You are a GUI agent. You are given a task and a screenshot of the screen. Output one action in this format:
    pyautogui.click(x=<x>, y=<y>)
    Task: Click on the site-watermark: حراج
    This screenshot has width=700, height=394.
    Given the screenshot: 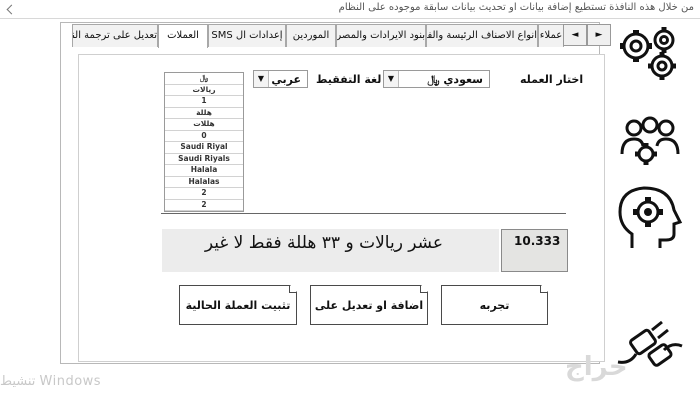 What is the action you would take?
    pyautogui.click(x=596, y=367)
    